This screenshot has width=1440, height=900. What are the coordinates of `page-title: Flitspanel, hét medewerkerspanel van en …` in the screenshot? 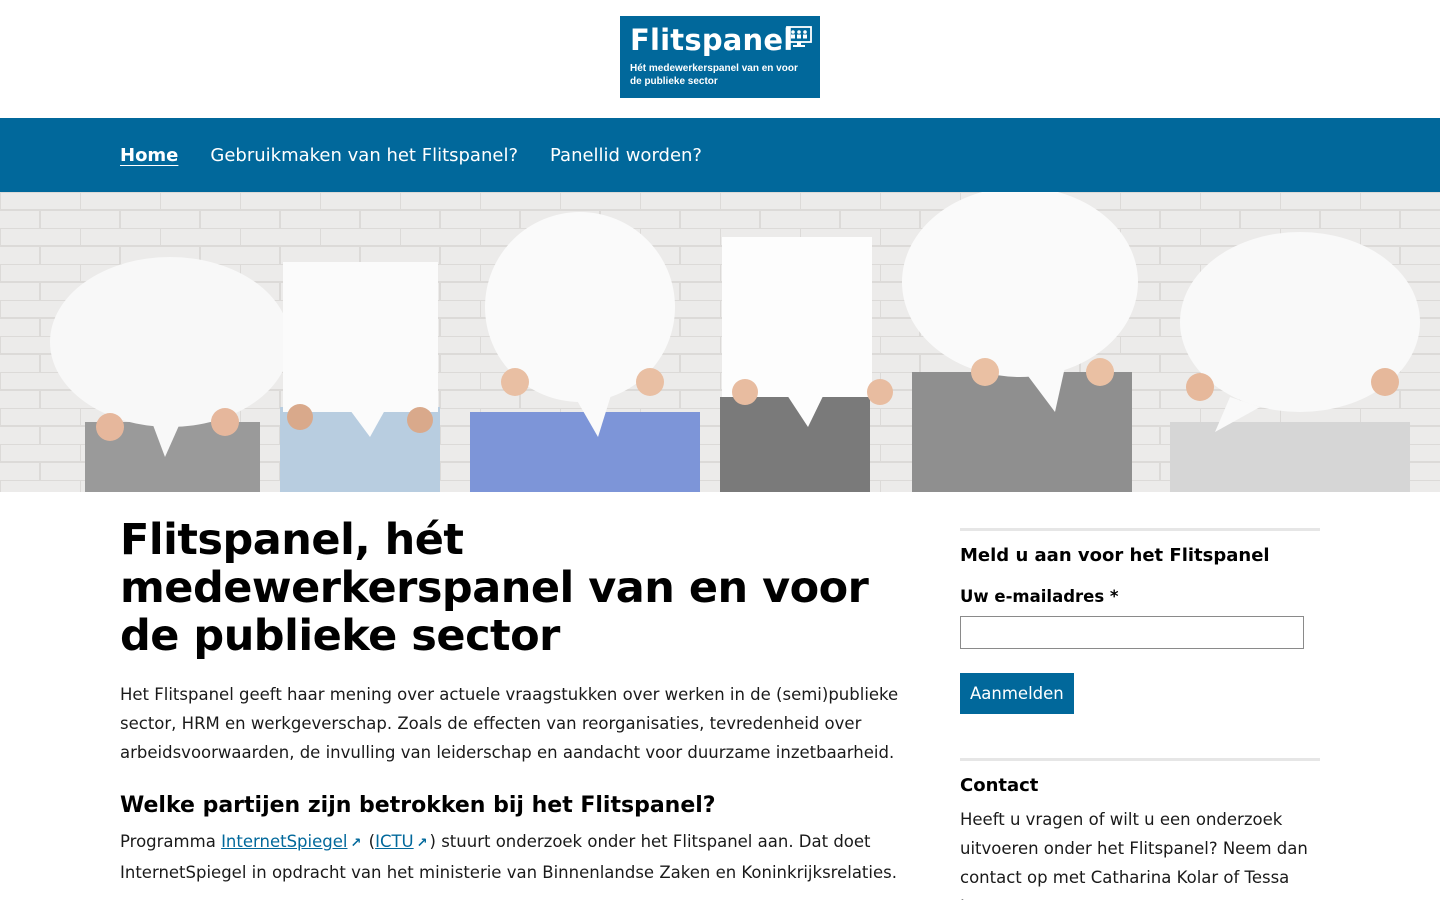 It's located at (494, 588).